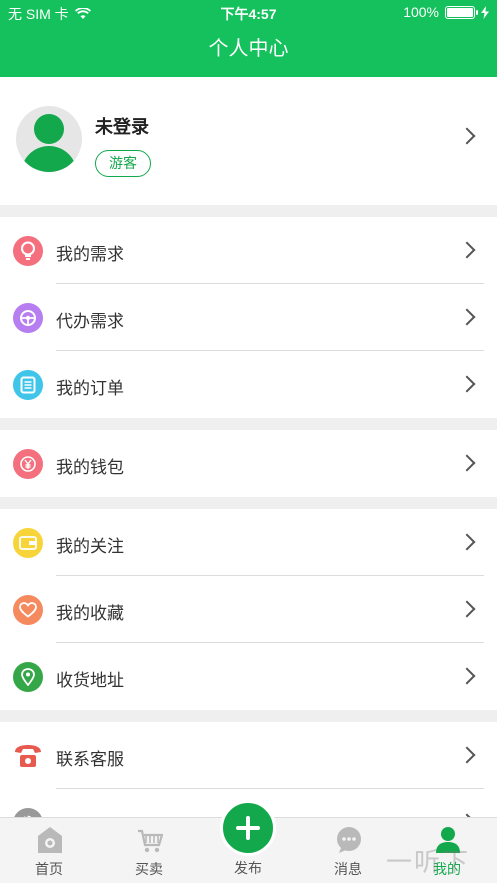 This screenshot has height=883, width=497. What do you see at coordinates (248, 828) in the screenshot?
I see `publish-button` at bounding box center [248, 828].